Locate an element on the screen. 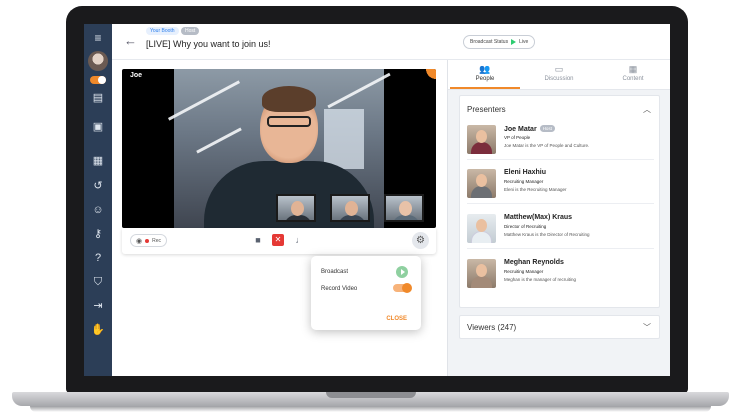 The image size is (741, 418). tab-people: 👥 People is located at coordinates (485, 73).